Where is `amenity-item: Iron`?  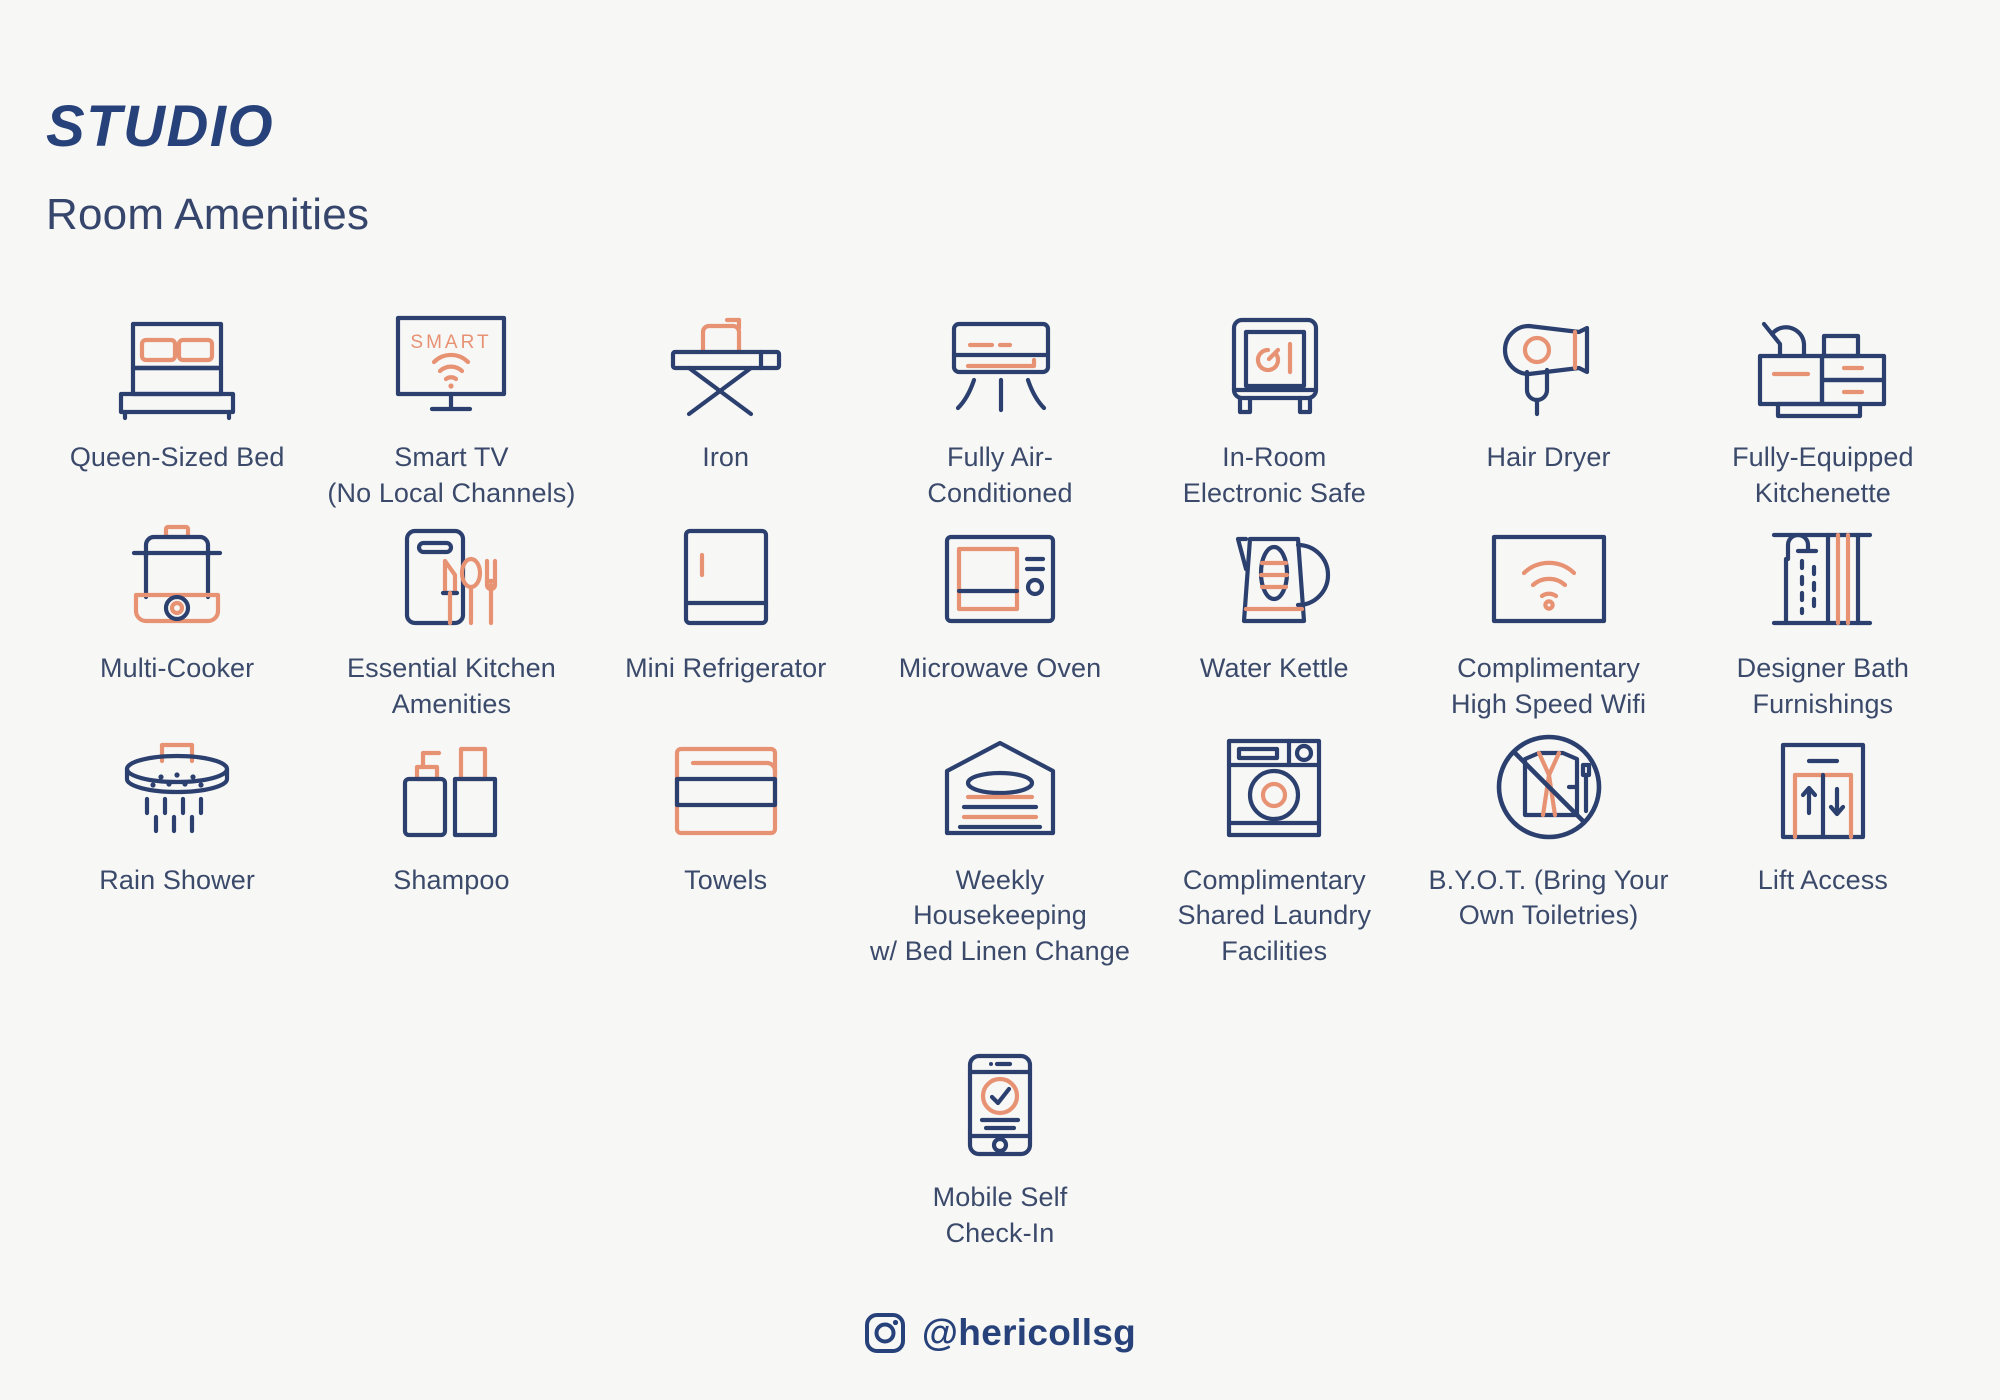 amenity-item: Iron is located at coordinates (726, 405).